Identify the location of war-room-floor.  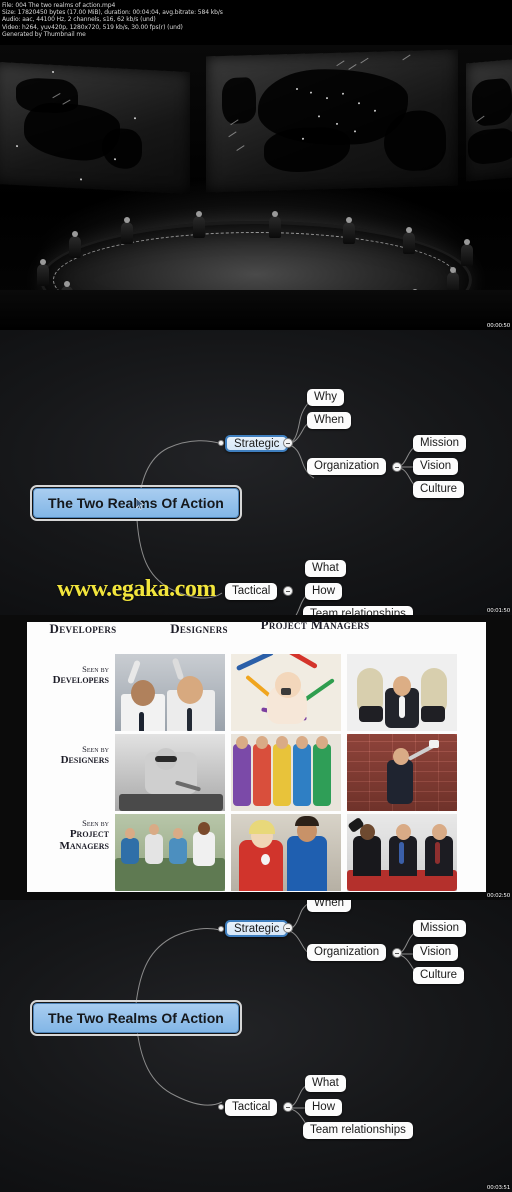
(256, 310).